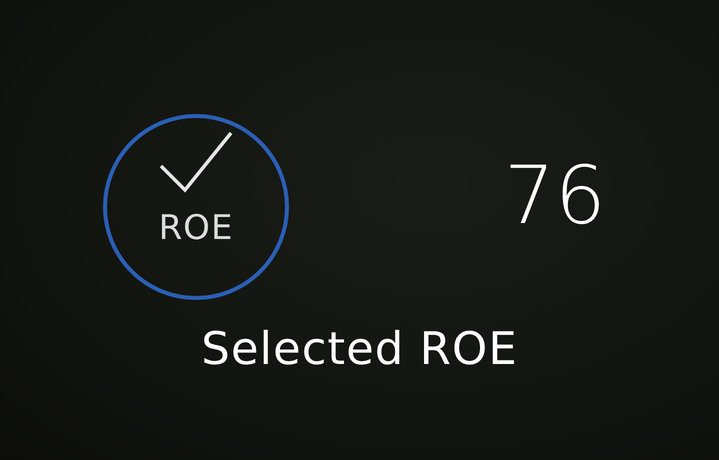 Image resolution: width=719 pixels, height=460 pixels. I want to click on badge-label: ROE, so click(196, 228).